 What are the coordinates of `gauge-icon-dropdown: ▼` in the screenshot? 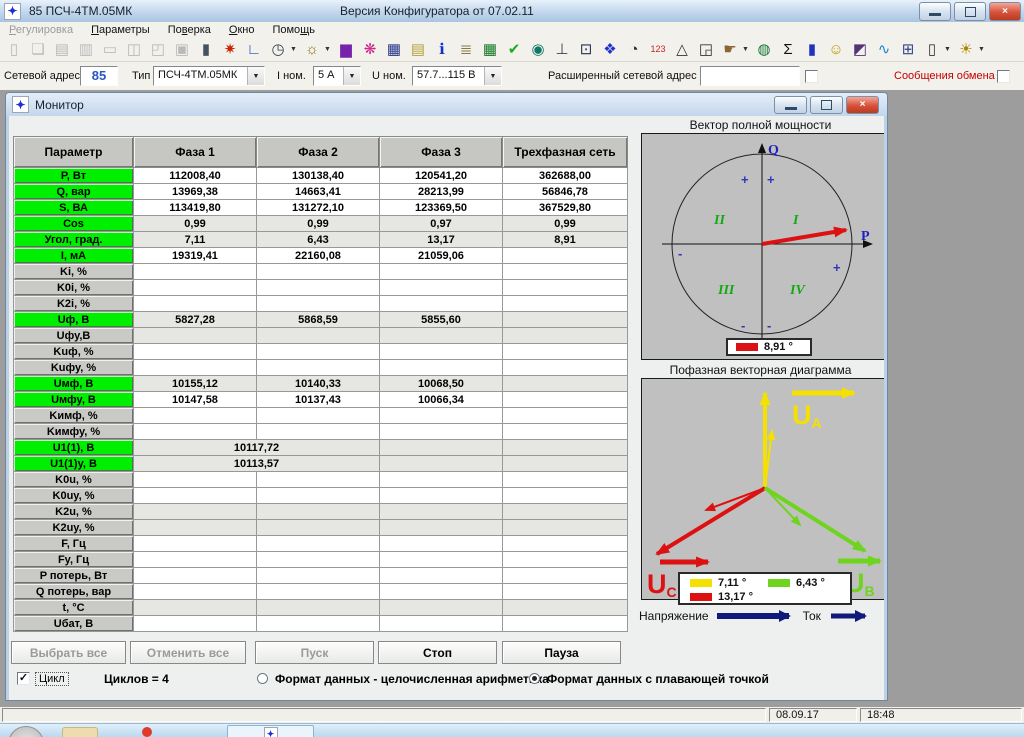 It's located at (295, 49).